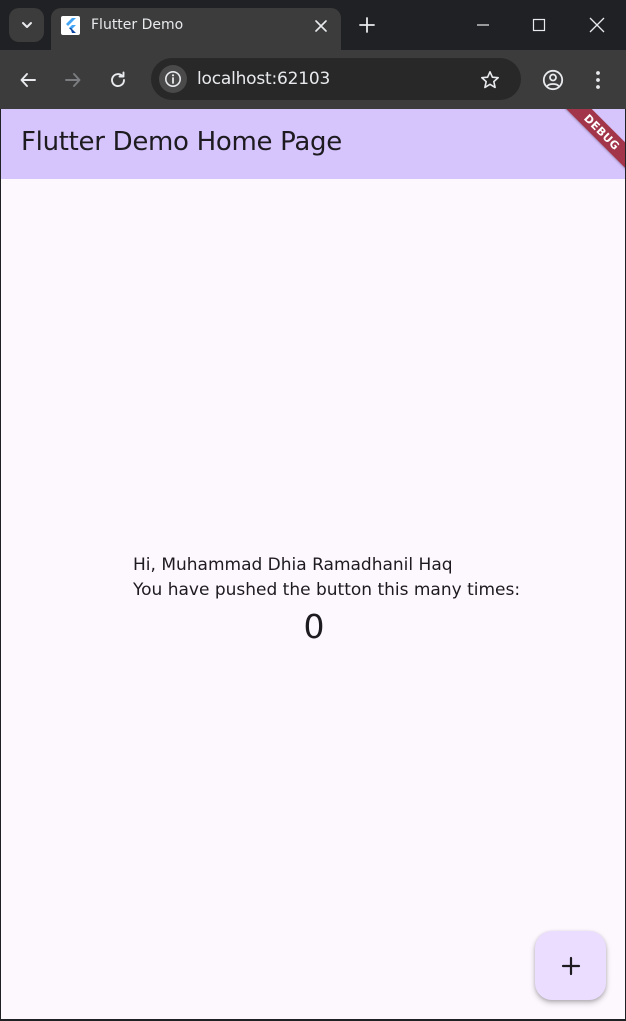  I want to click on greeting-text: Hi, Muhammad Dhia Ramadhanil Haq, so click(293, 565).